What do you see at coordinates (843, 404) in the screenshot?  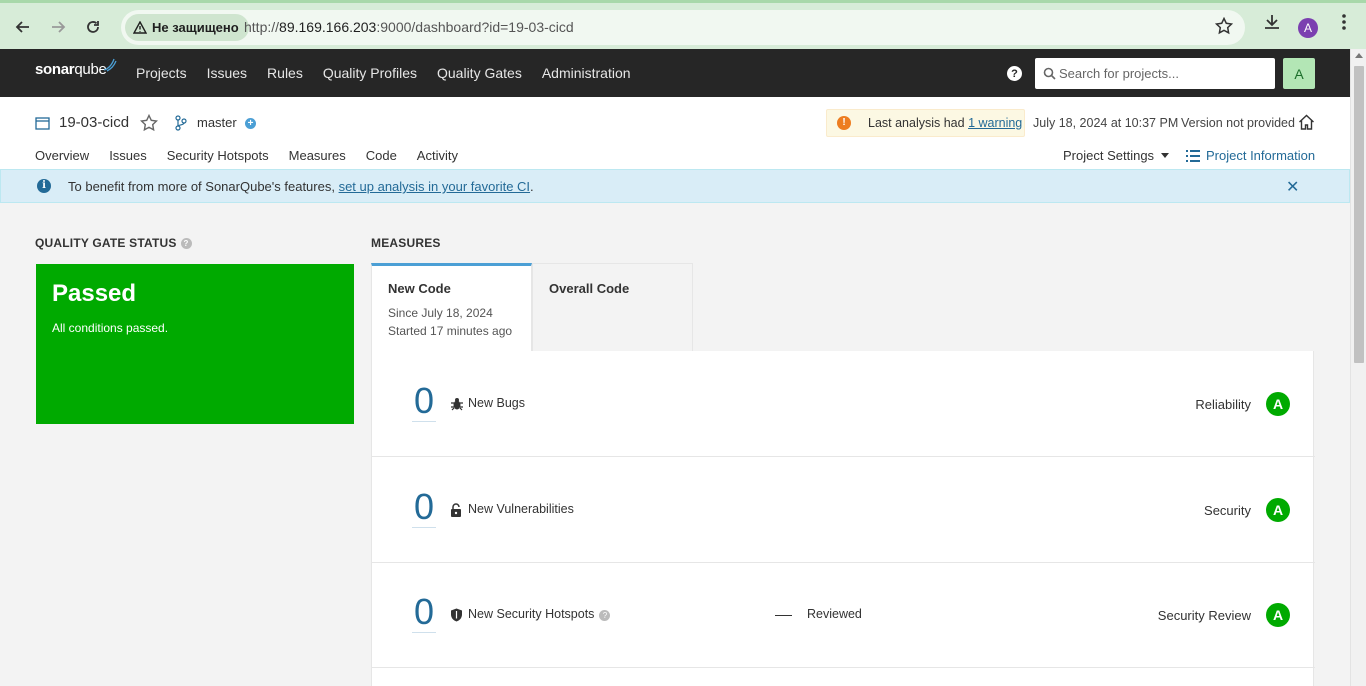 I see `measure-row-bugs: 0 New Bugs Reliability A` at bounding box center [843, 404].